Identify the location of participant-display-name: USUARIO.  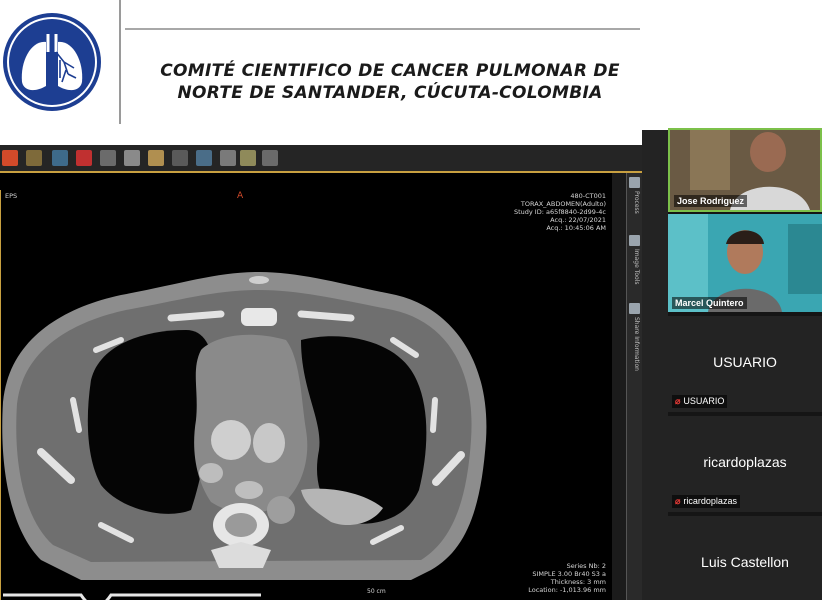
(745, 362).